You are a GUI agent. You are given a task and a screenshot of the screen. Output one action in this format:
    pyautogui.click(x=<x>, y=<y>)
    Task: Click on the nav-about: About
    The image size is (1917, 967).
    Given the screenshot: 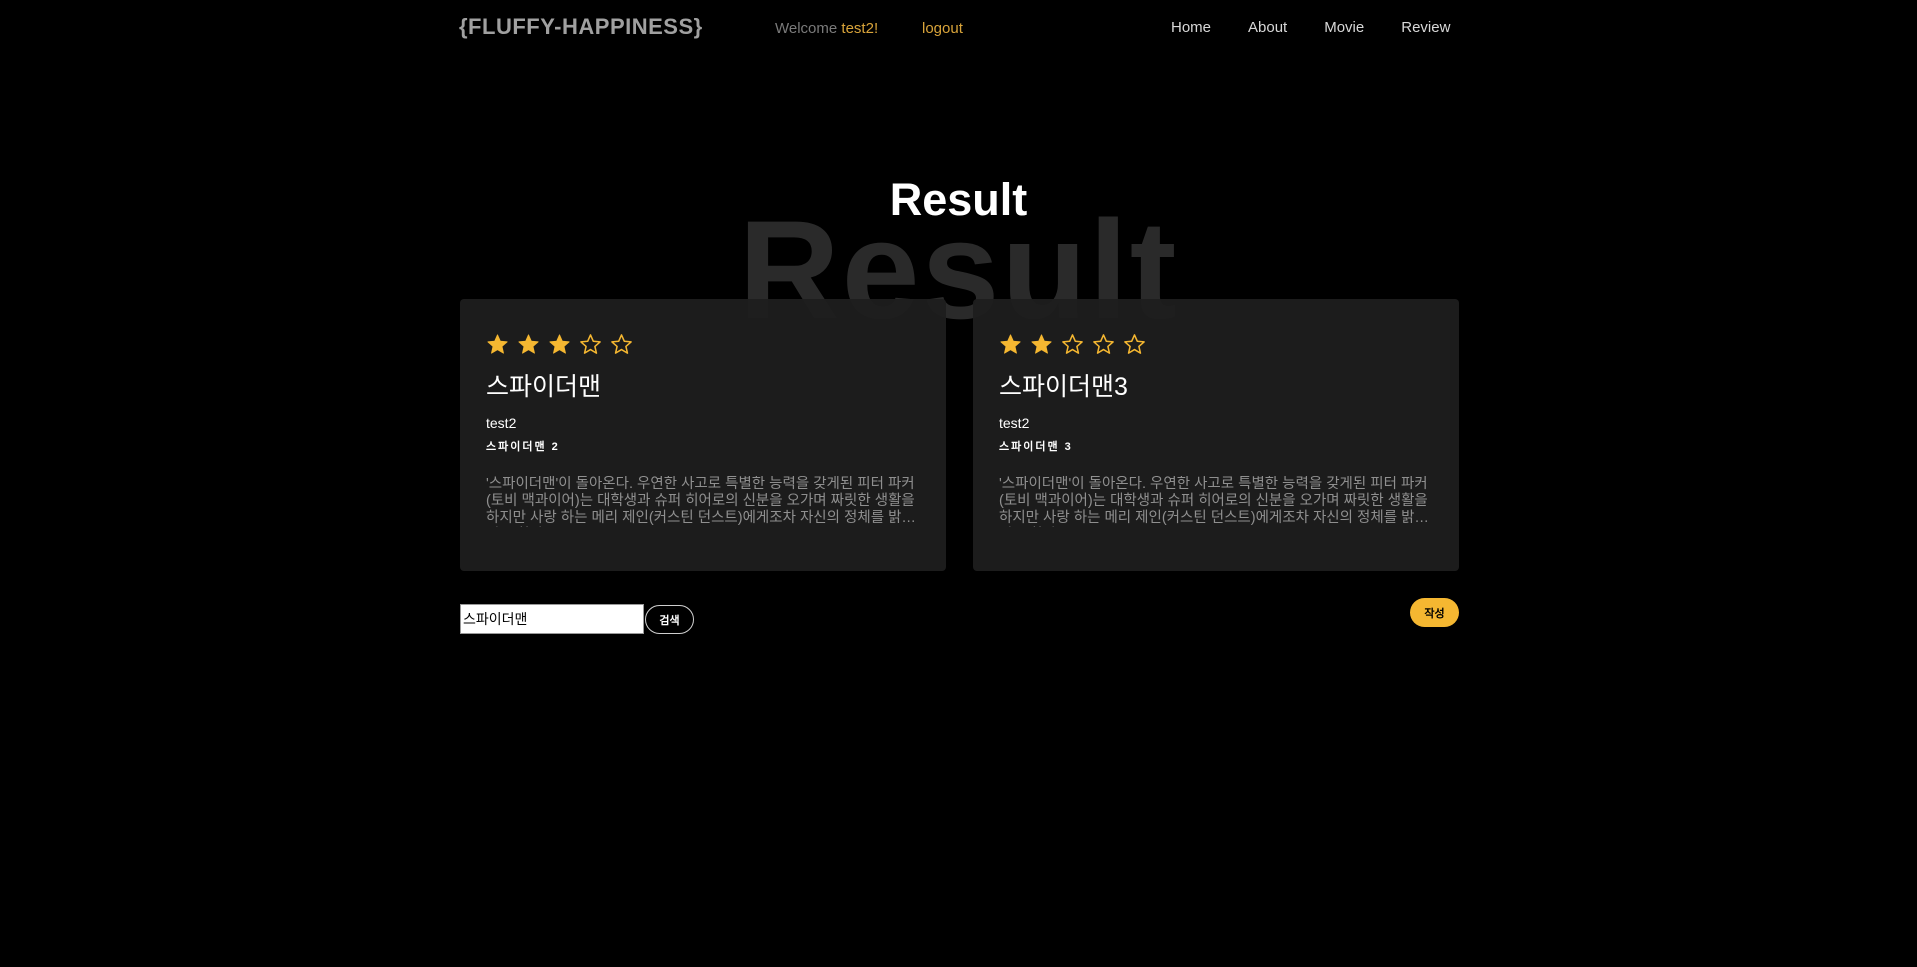 What is the action you would take?
    pyautogui.click(x=1267, y=27)
    